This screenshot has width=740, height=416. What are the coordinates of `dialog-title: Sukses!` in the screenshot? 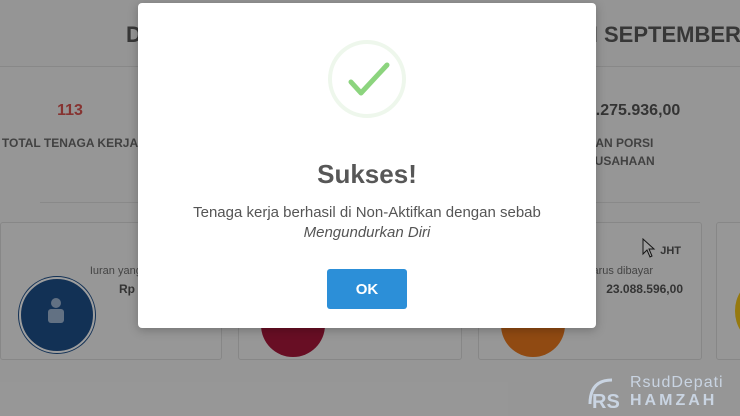 It's located at (367, 174).